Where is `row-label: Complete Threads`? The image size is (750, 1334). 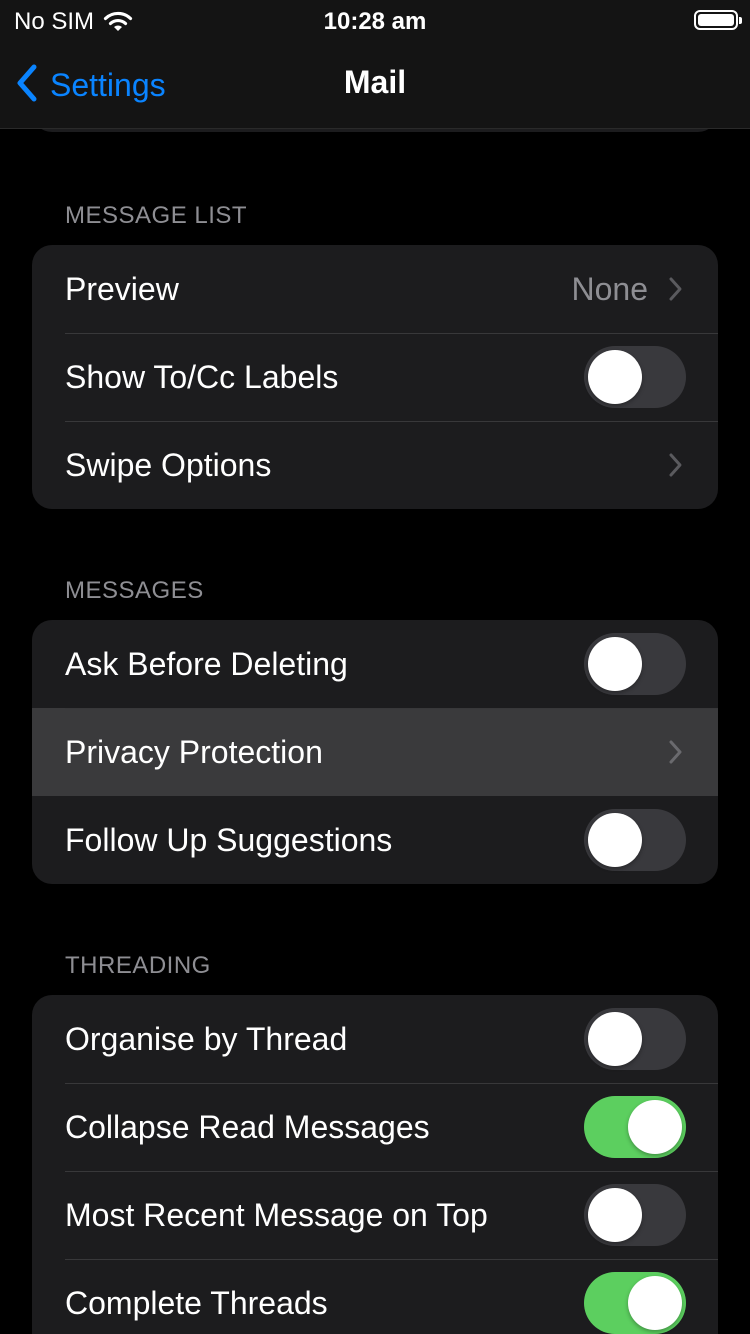 row-label: Complete Threads is located at coordinates (196, 1302).